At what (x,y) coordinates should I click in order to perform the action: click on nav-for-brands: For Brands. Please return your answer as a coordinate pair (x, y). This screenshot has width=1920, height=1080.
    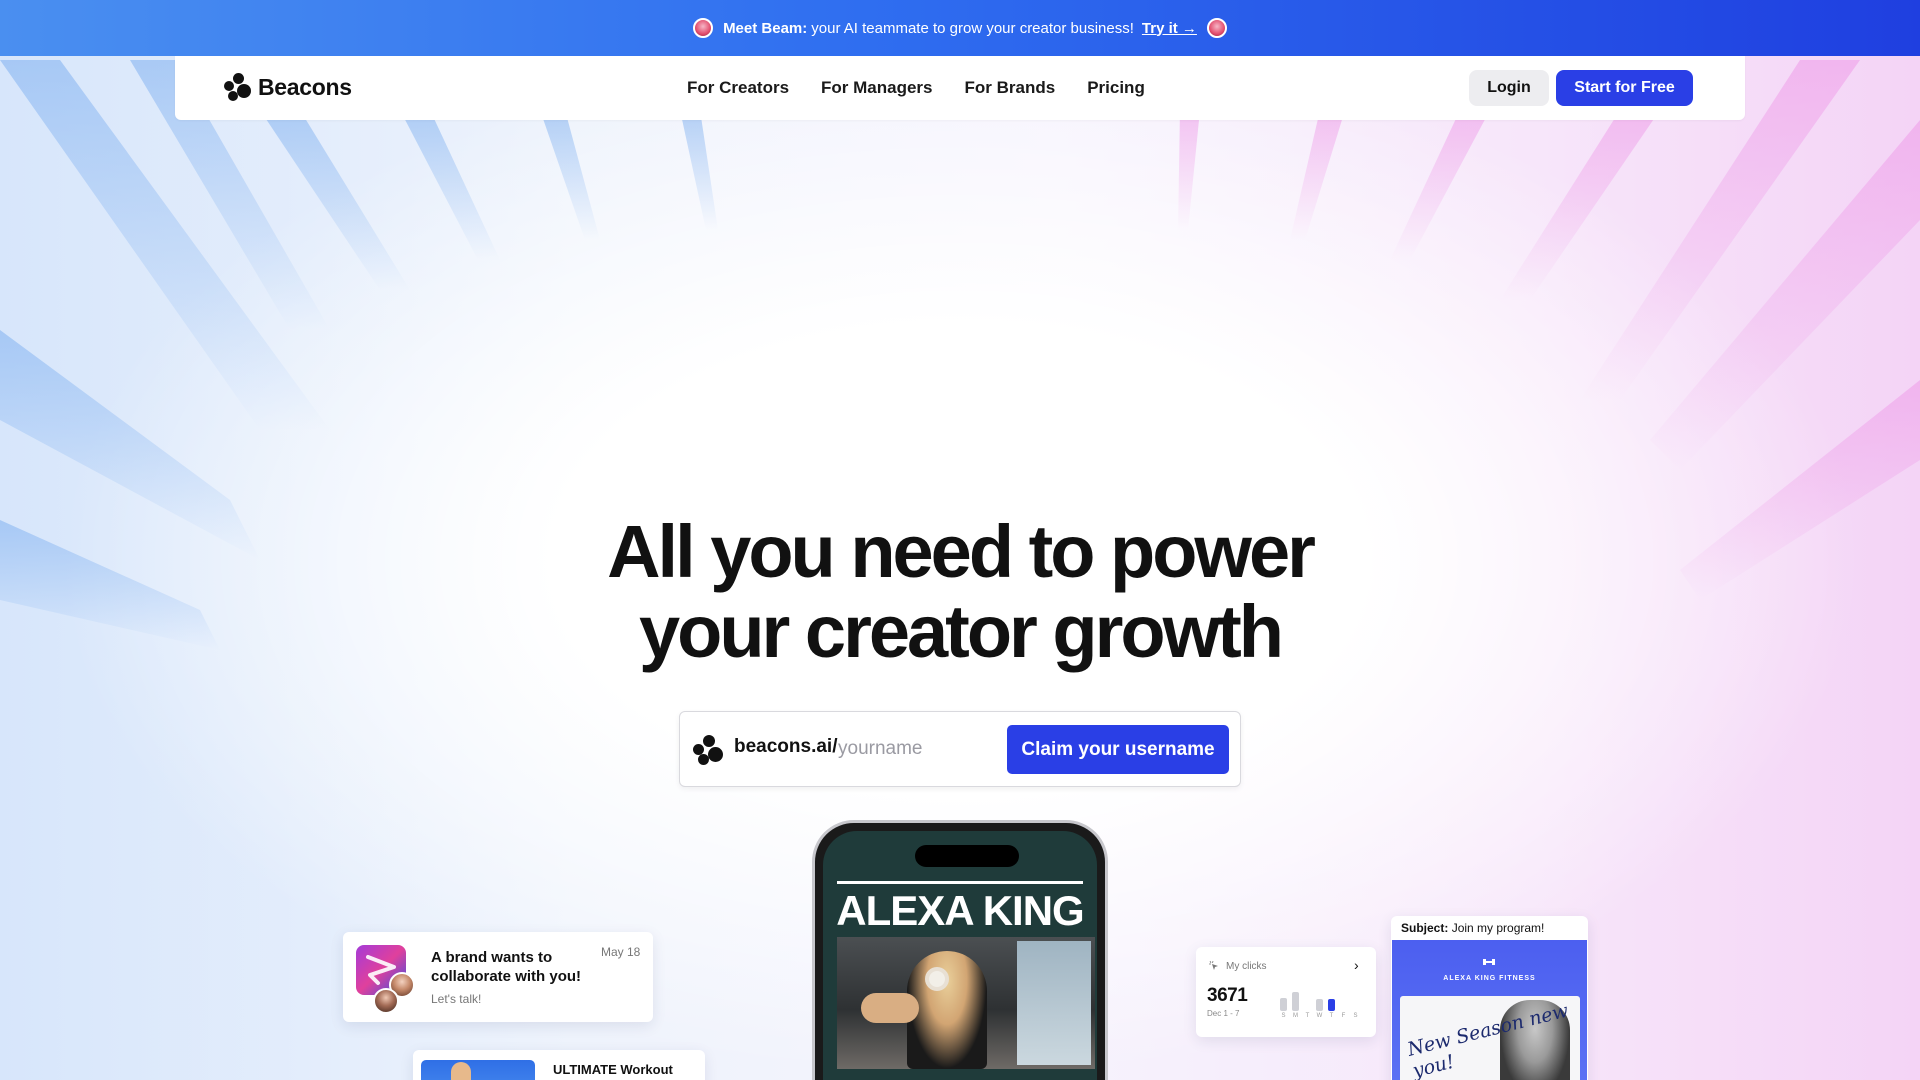
    Looking at the image, I should click on (1010, 88).